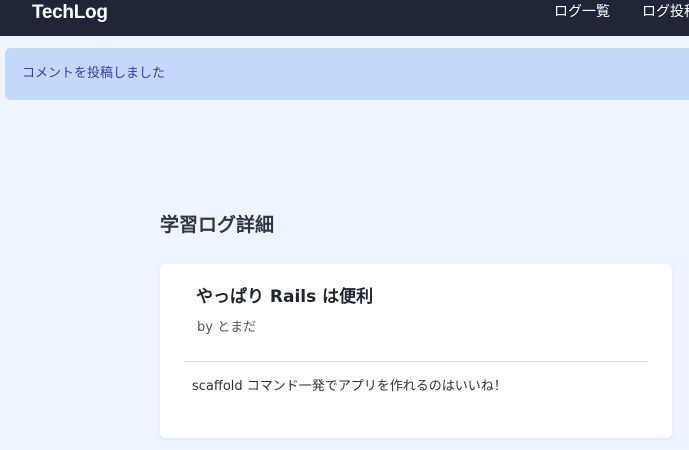  What do you see at coordinates (665, 12) in the screenshot?
I see `nav-link-new-log: ログ投稿` at bounding box center [665, 12].